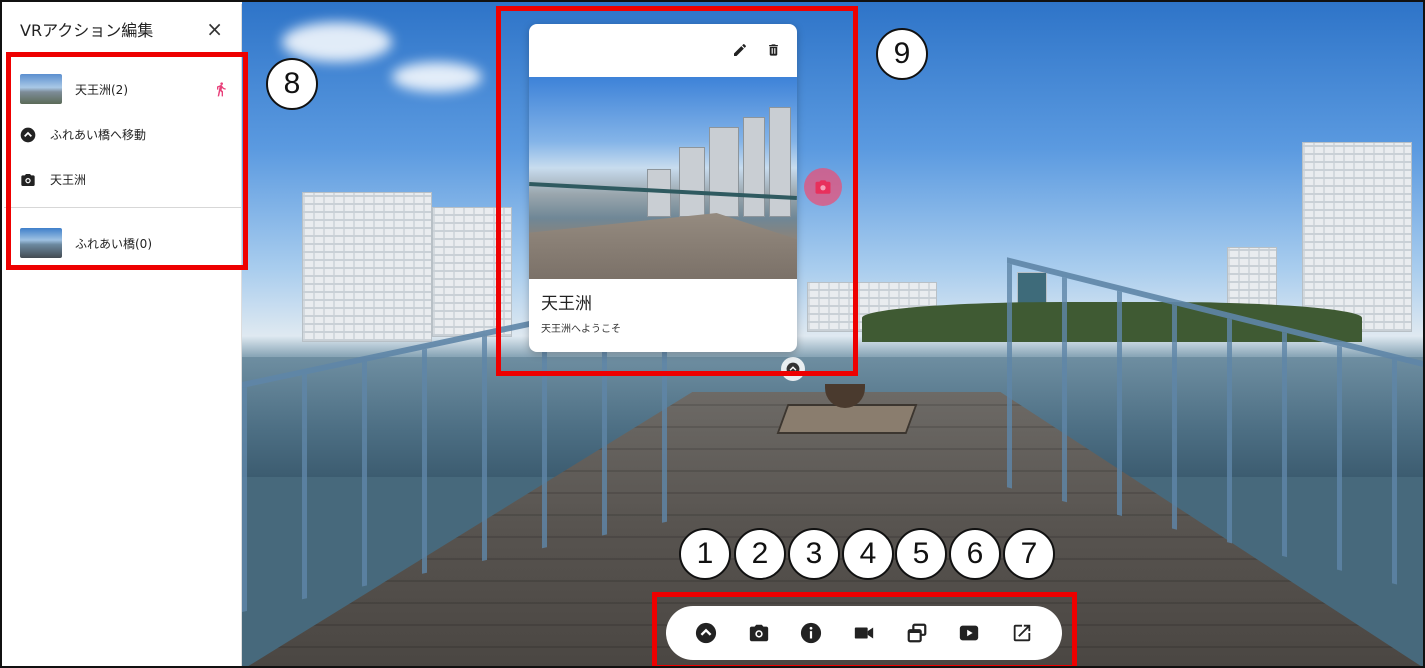  I want to click on annotation-number-3: 3, so click(814, 554).